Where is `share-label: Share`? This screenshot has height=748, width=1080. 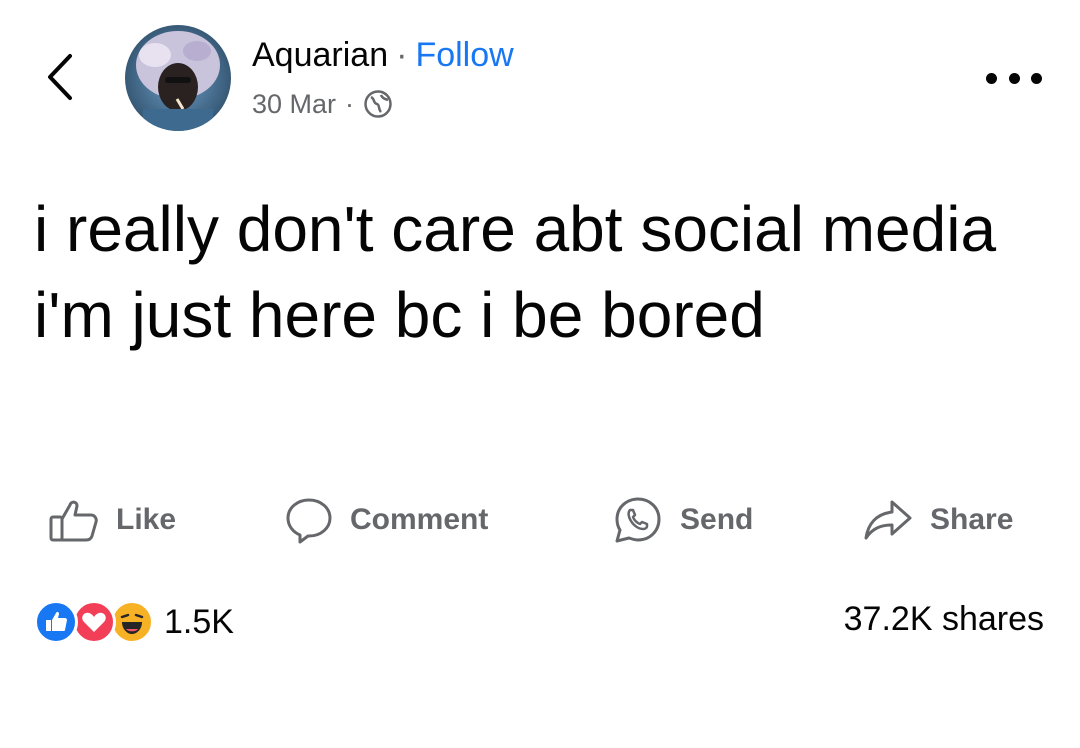 share-label: Share is located at coordinates (972, 519).